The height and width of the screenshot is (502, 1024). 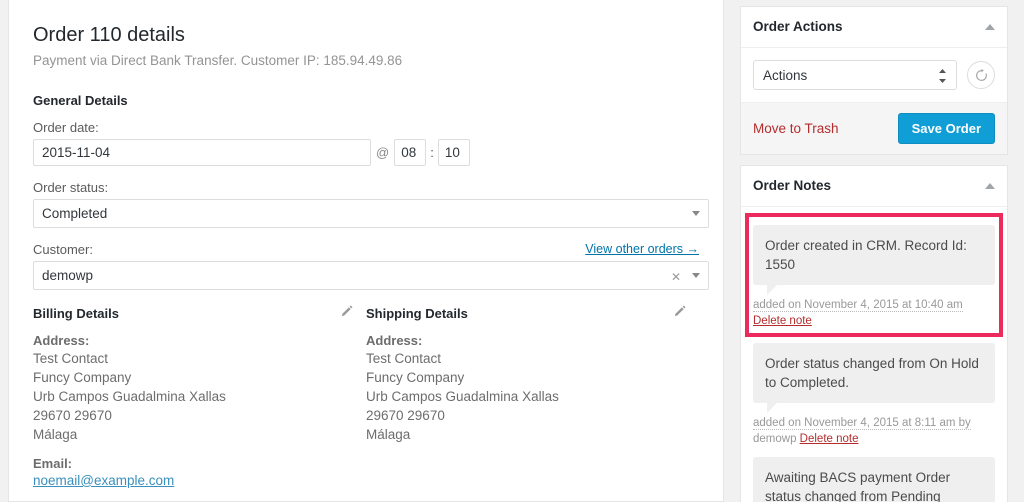 I want to click on shipping-address-line: Funcy Company, so click(x=415, y=377).